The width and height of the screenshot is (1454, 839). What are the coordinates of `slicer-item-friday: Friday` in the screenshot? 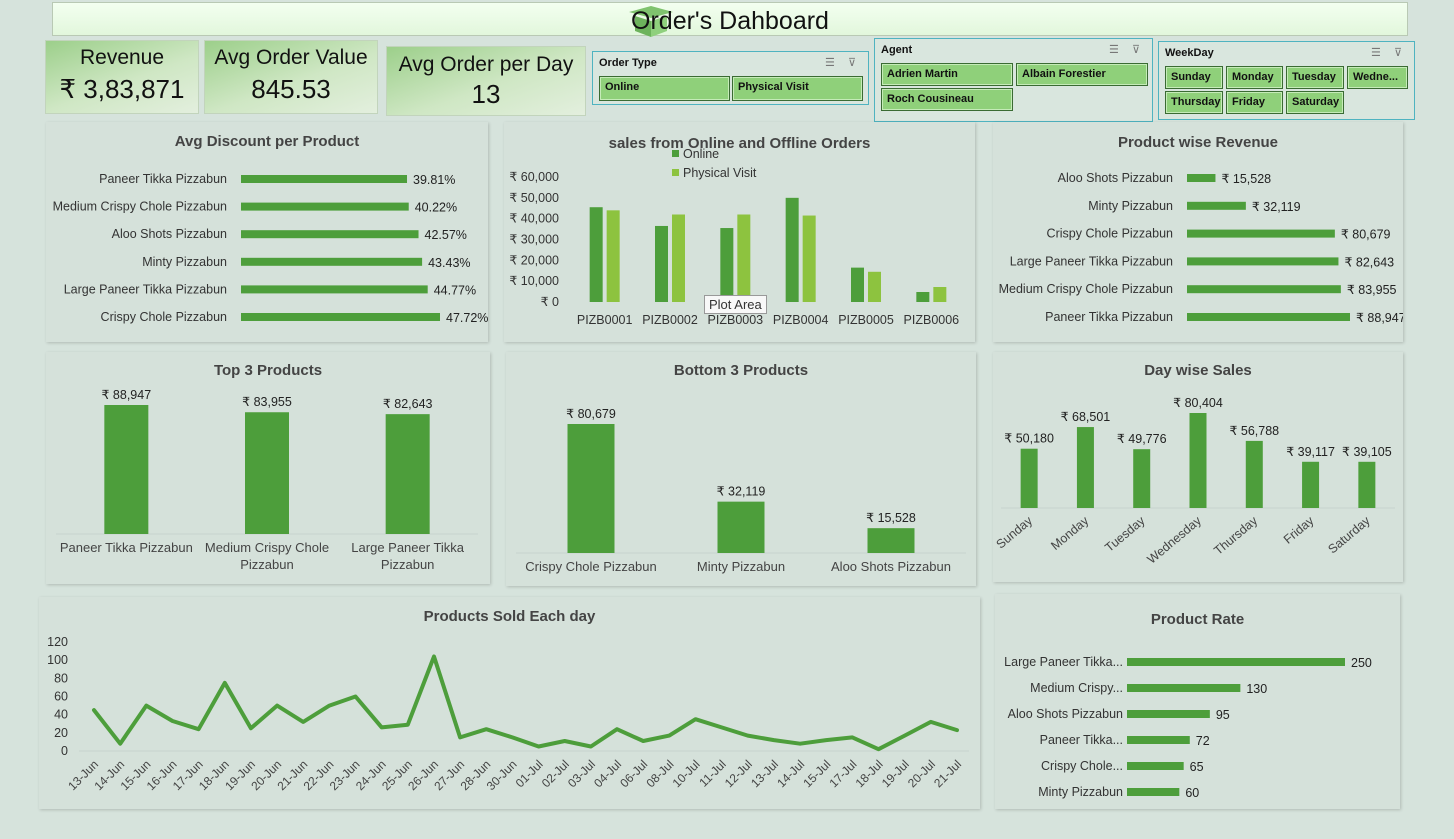 It's located at (1254, 102).